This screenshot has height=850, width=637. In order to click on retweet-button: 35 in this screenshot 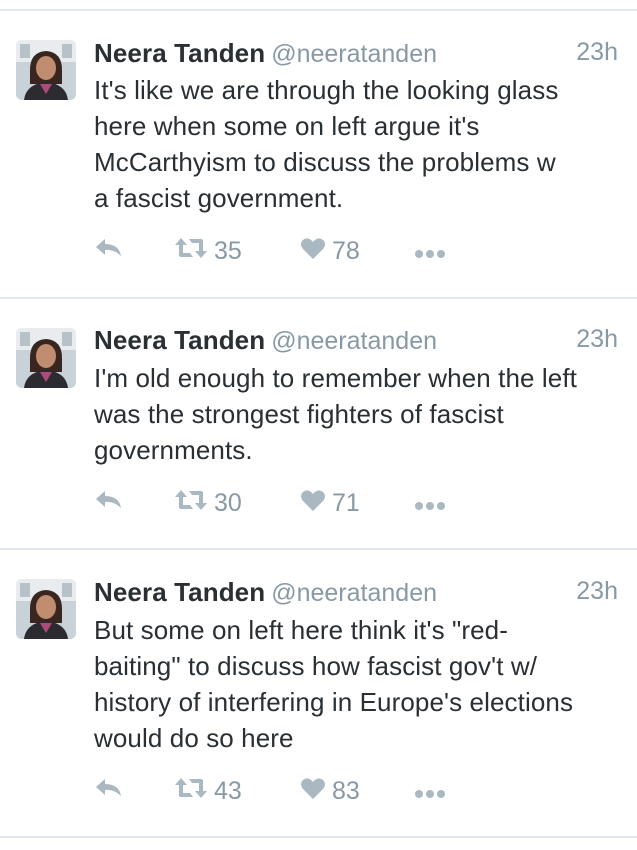, I will do `click(208, 251)`.